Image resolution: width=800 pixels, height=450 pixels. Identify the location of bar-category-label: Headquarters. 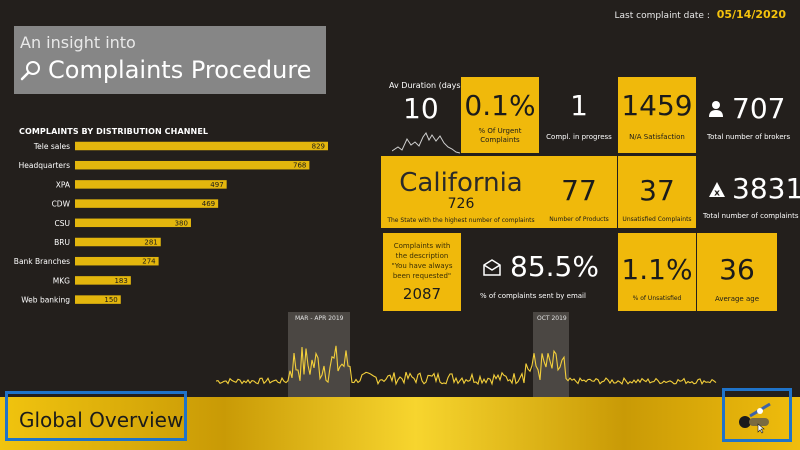
(44, 165).